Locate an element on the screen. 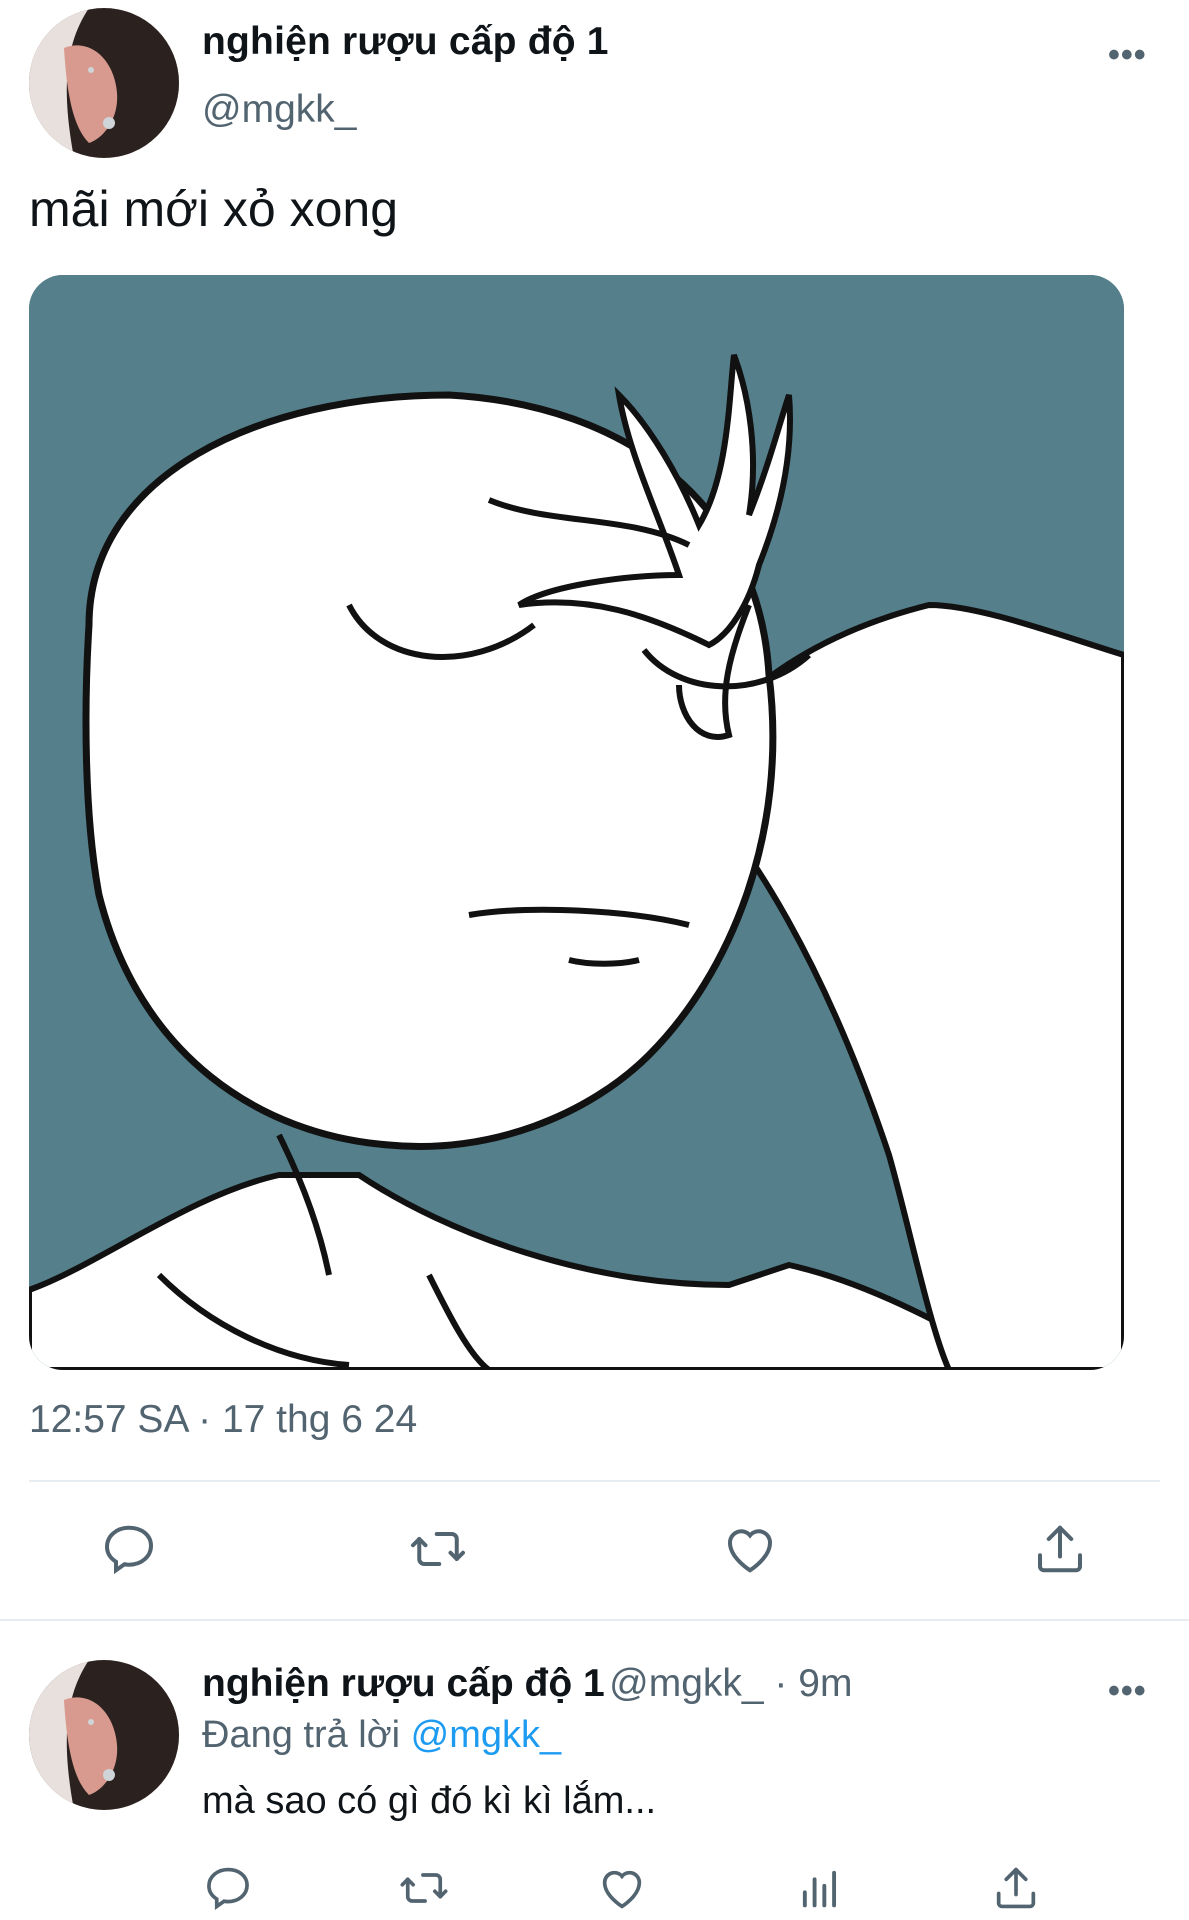  reply-analytics-icon is located at coordinates (820, 1888).